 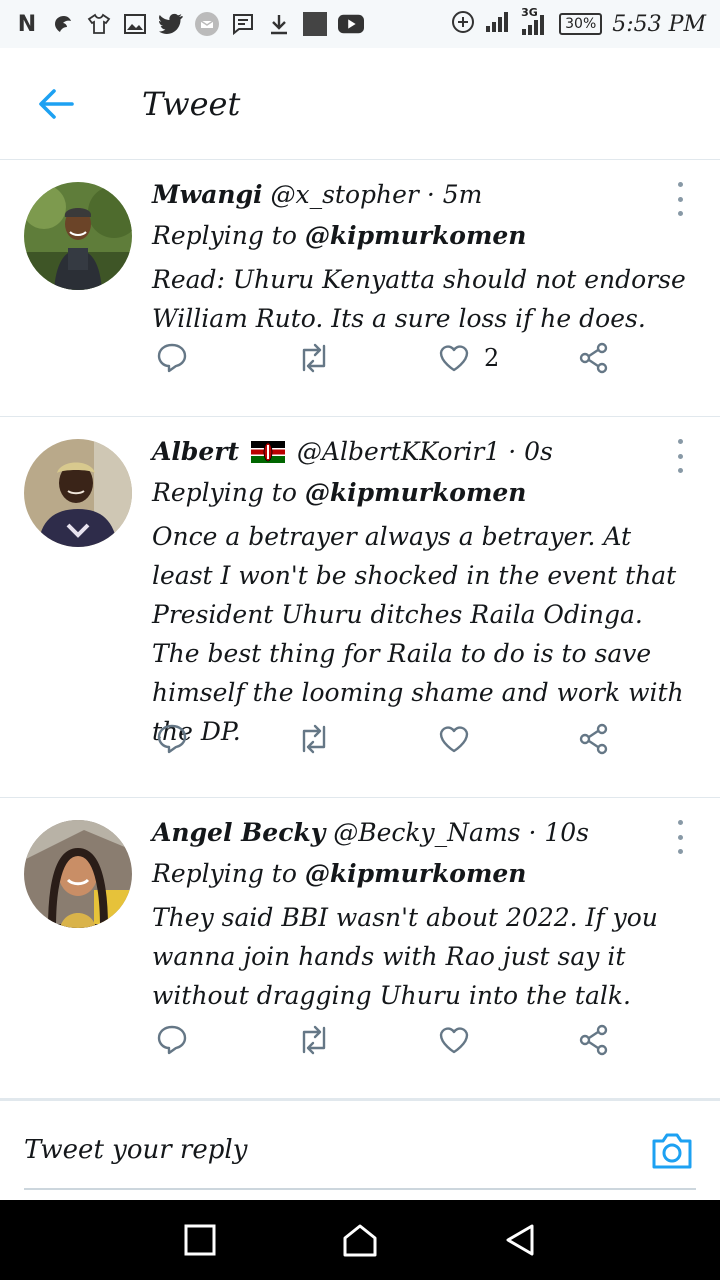 What do you see at coordinates (360, 1189) in the screenshot?
I see `reply-input-underline` at bounding box center [360, 1189].